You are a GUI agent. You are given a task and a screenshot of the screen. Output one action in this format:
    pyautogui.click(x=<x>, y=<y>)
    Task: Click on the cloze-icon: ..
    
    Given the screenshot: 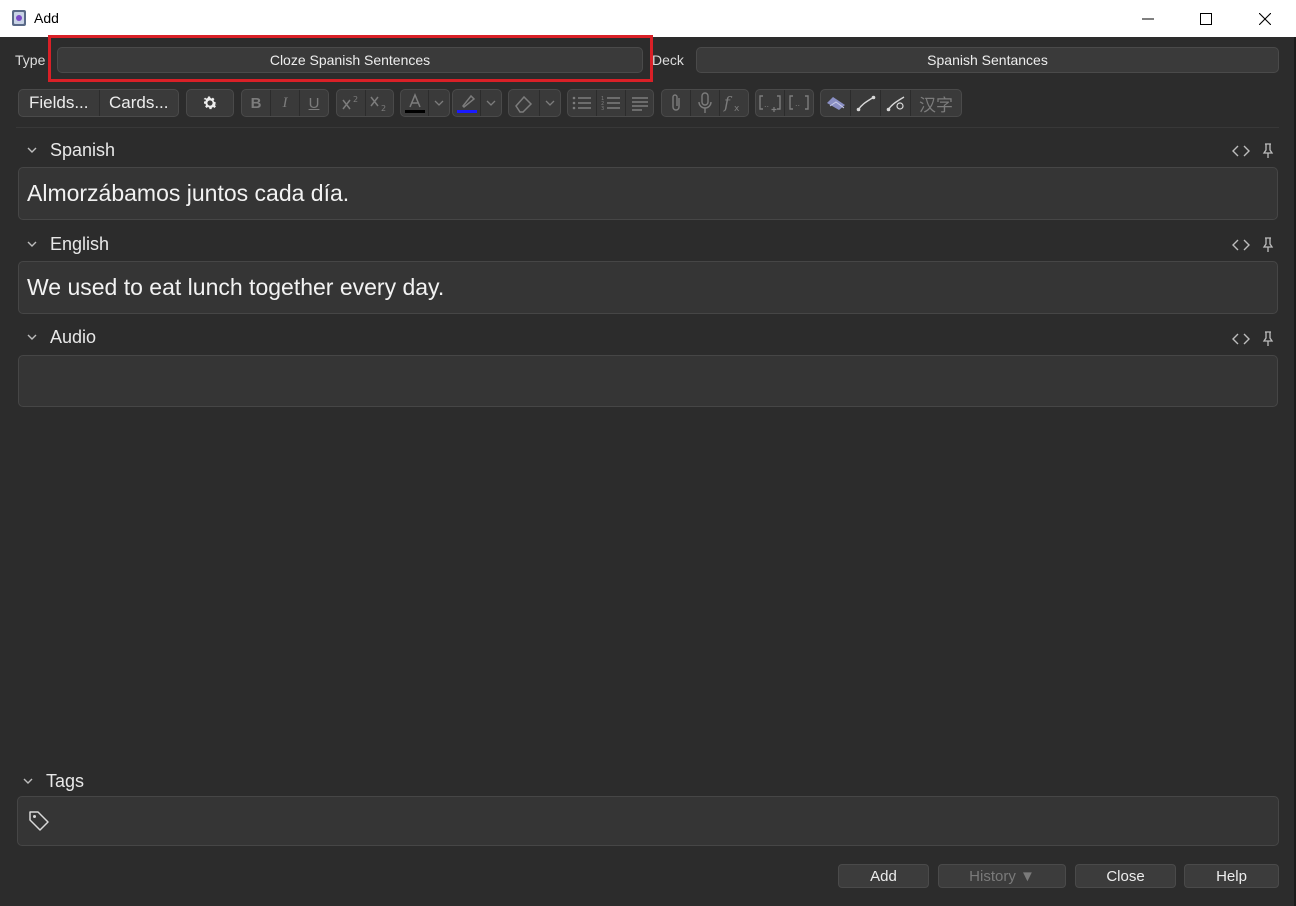 What is the action you would take?
    pyautogui.click(x=799, y=102)
    